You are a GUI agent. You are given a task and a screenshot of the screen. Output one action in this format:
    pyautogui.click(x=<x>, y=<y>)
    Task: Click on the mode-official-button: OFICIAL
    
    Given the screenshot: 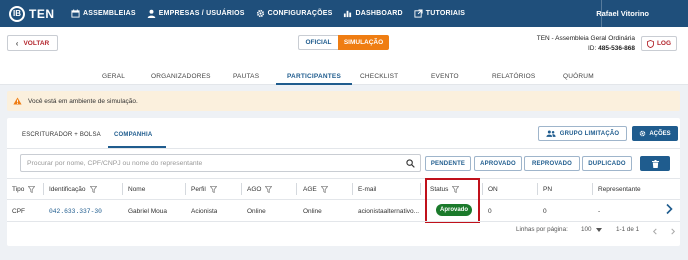 What is the action you would take?
    pyautogui.click(x=318, y=42)
    